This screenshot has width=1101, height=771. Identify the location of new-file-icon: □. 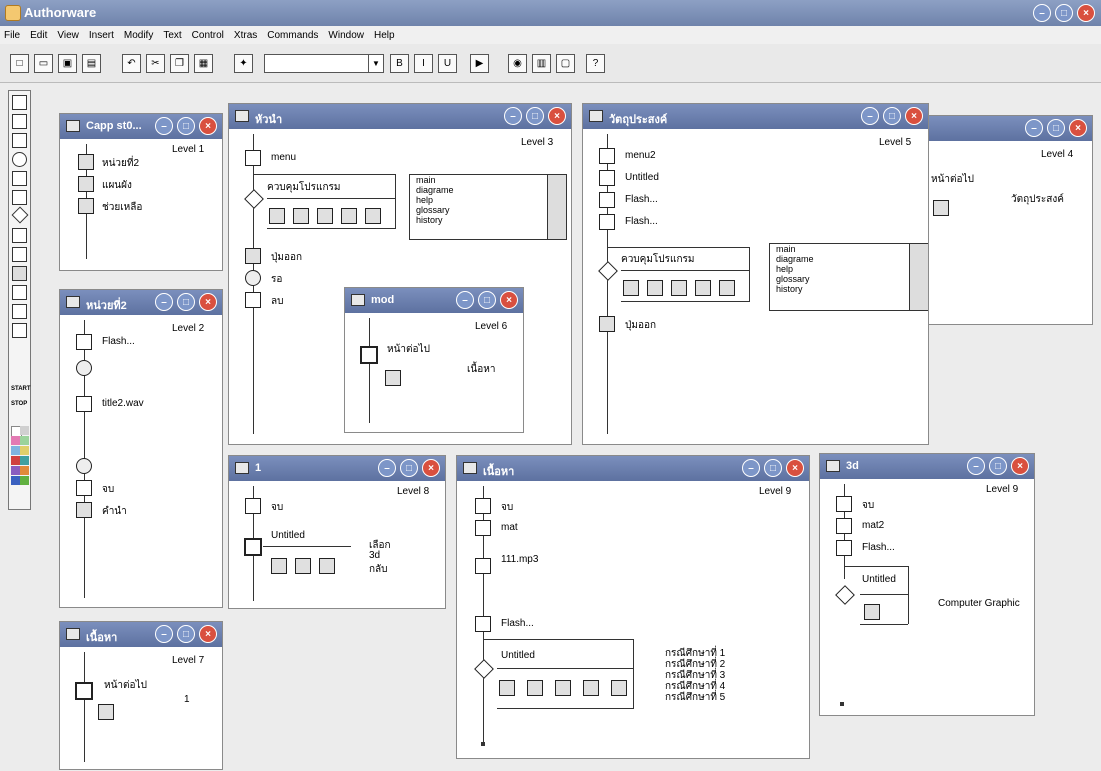
(19, 63).